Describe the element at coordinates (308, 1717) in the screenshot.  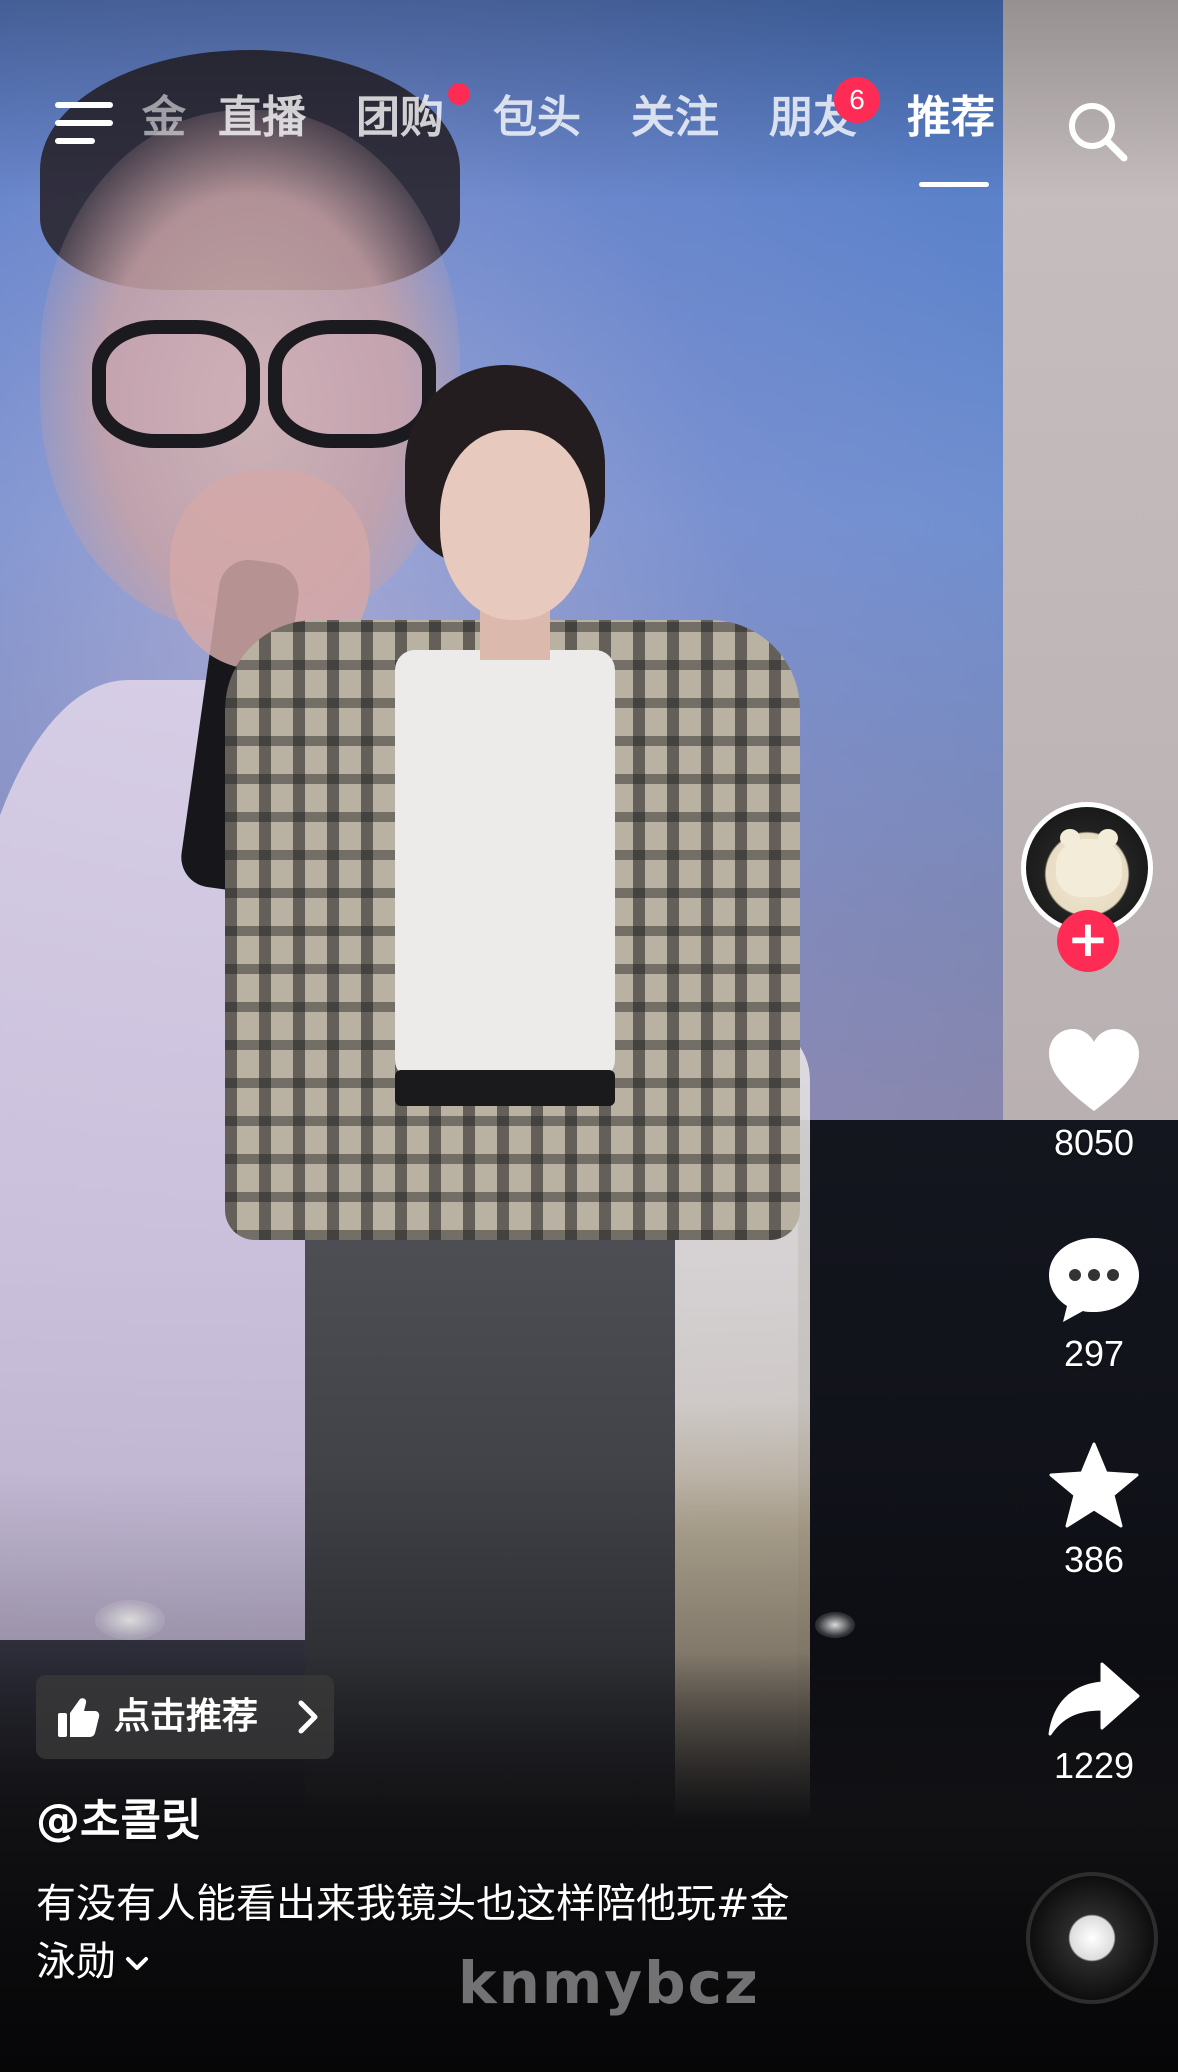
I see `chevron-right-icon` at that location.